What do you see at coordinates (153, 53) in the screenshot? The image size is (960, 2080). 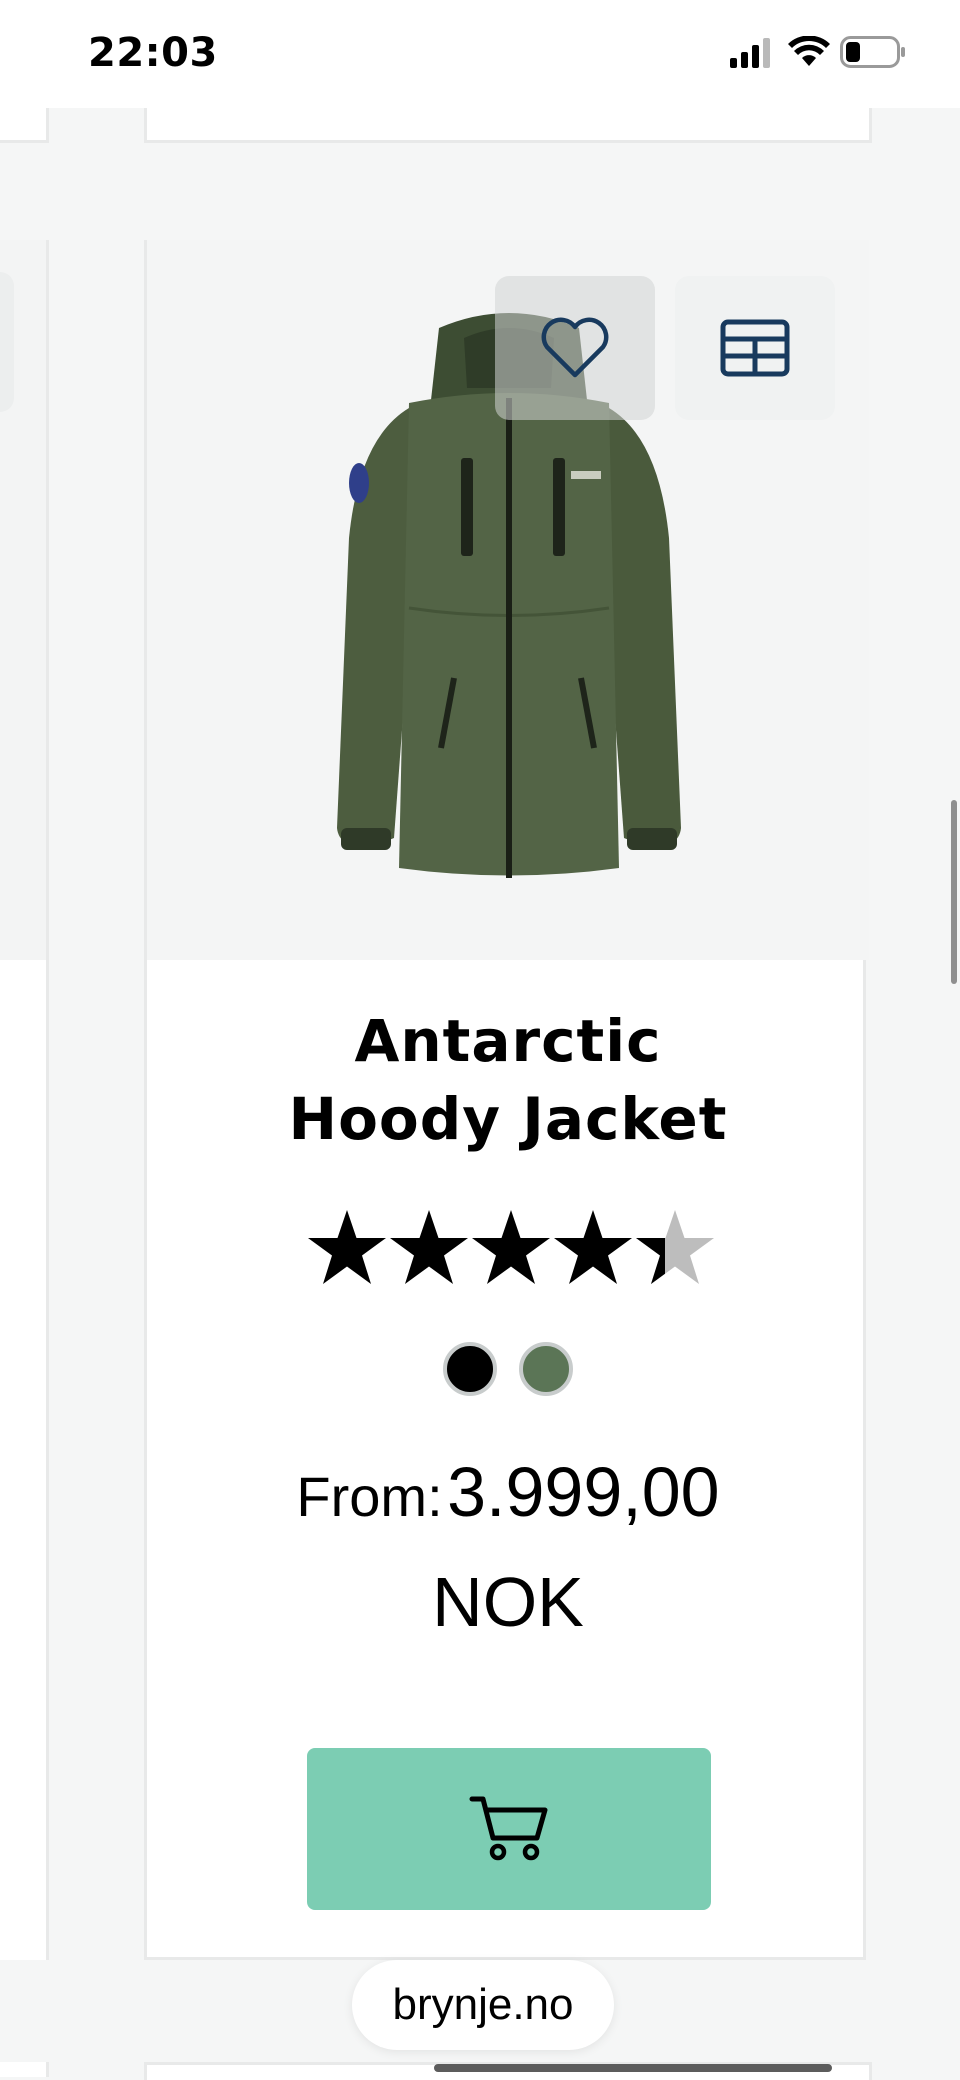 I see `status-time: 22:03` at bounding box center [153, 53].